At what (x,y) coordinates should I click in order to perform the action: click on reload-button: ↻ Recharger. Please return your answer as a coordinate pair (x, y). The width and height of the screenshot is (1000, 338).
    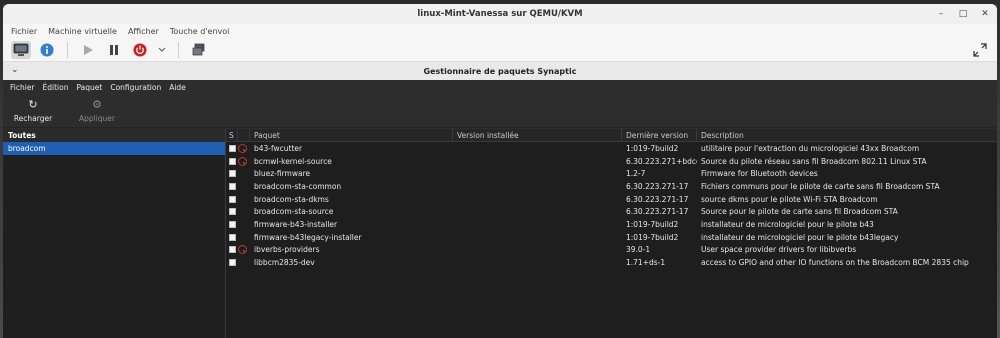
    Looking at the image, I should click on (33, 110).